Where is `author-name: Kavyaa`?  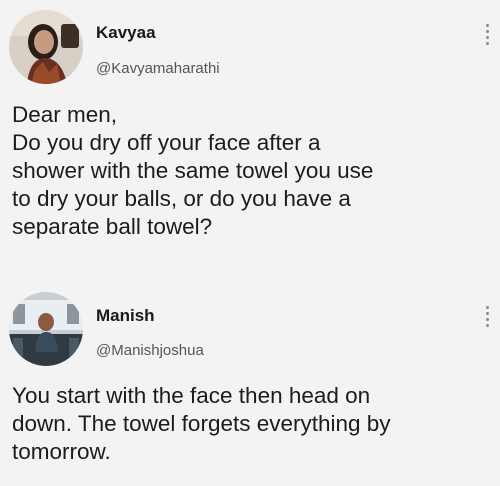
author-name: Kavyaa is located at coordinates (126, 33).